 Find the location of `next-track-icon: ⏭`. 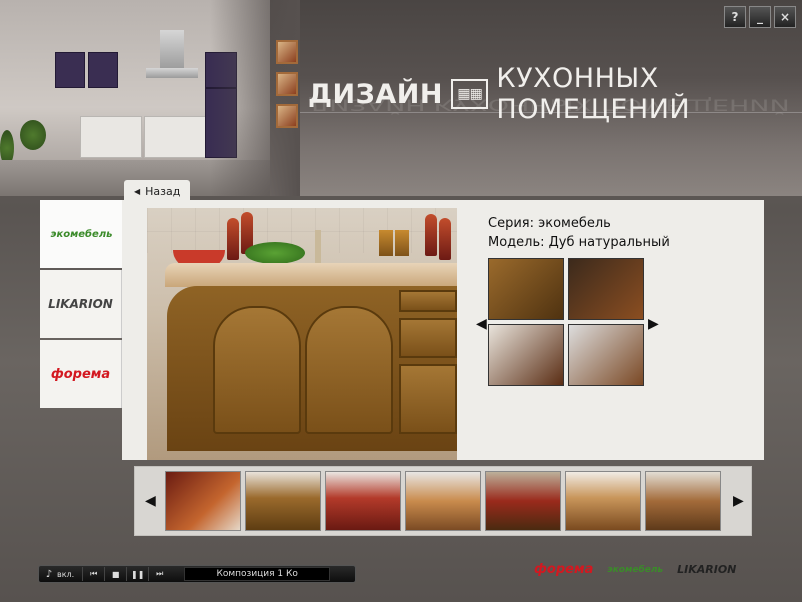

next-track-icon: ⏭ is located at coordinates (159, 574).